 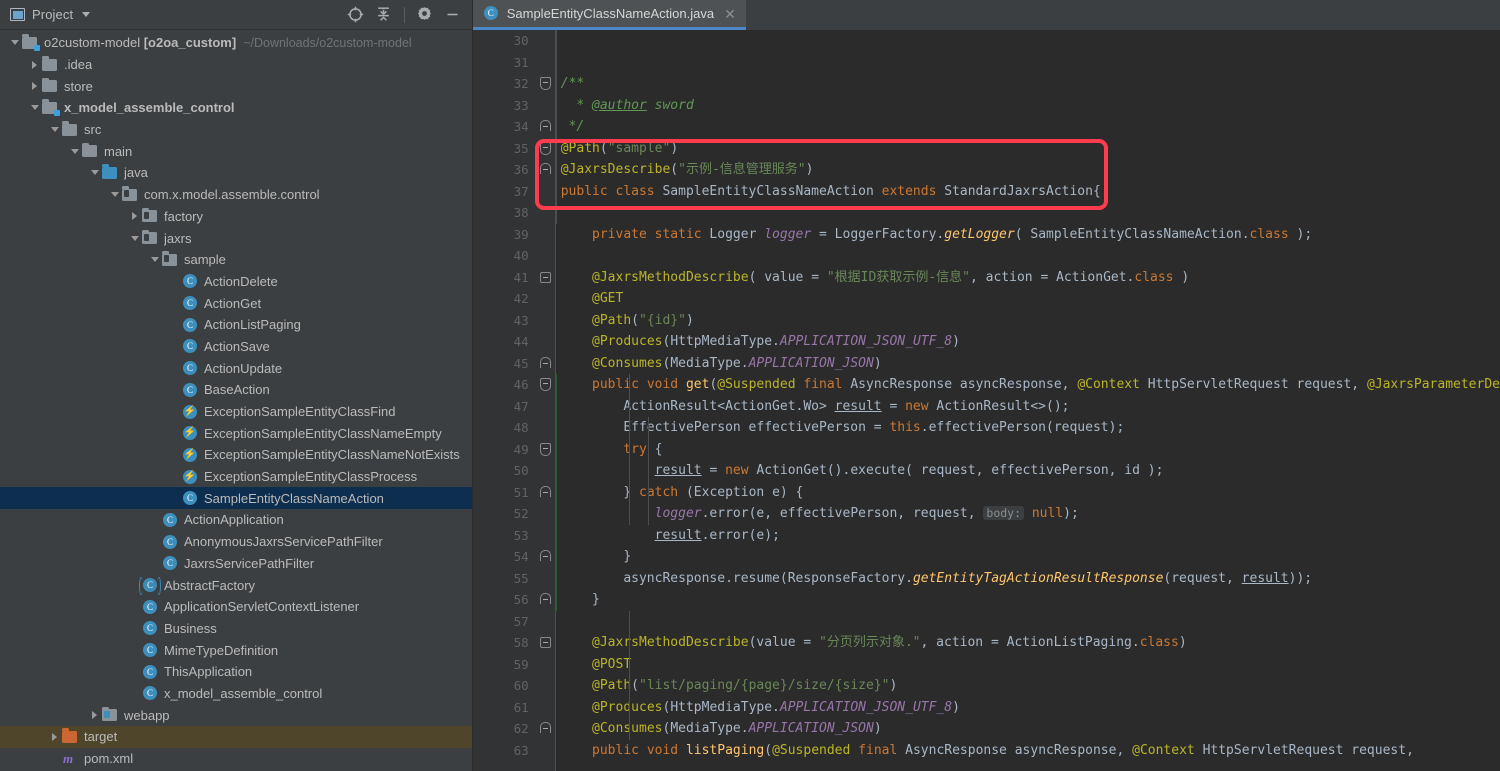 What do you see at coordinates (1027, 665) in the screenshot?
I see `code-line-59: @POST` at bounding box center [1027, 665].